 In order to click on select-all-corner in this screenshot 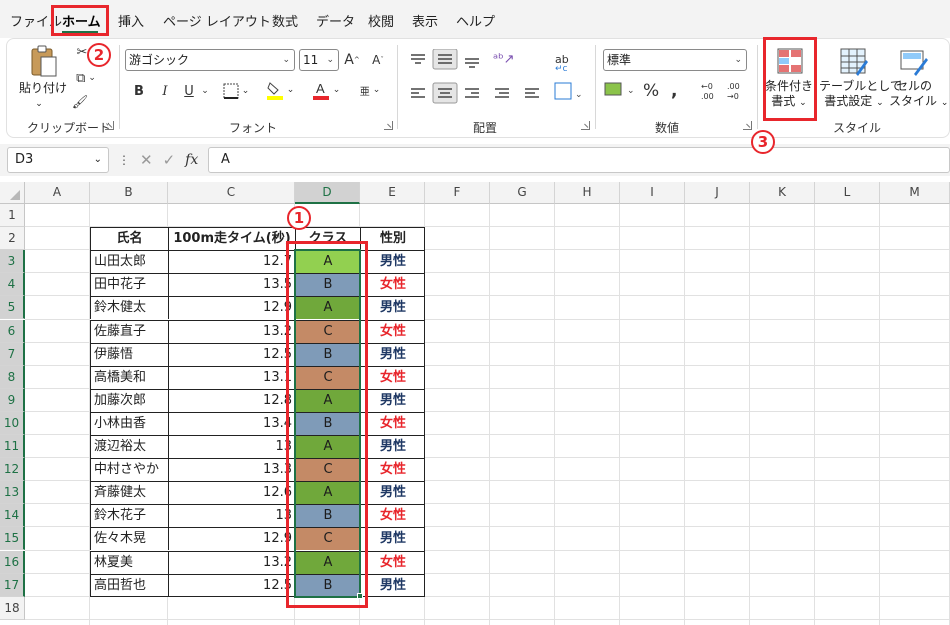, I will do `click(12, 193)`.